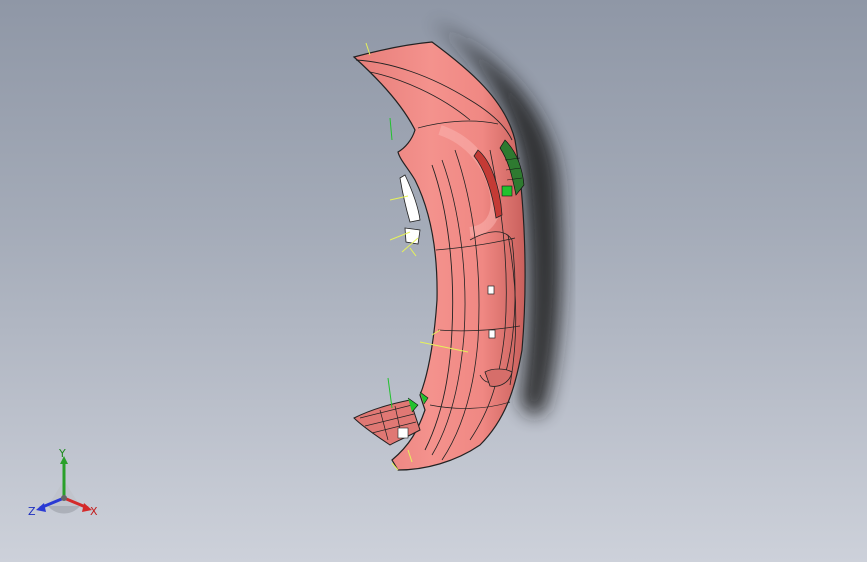 The width and height of the screenshot is (867, 562). I want to click on triad-x-label: X, so click(94, 511).